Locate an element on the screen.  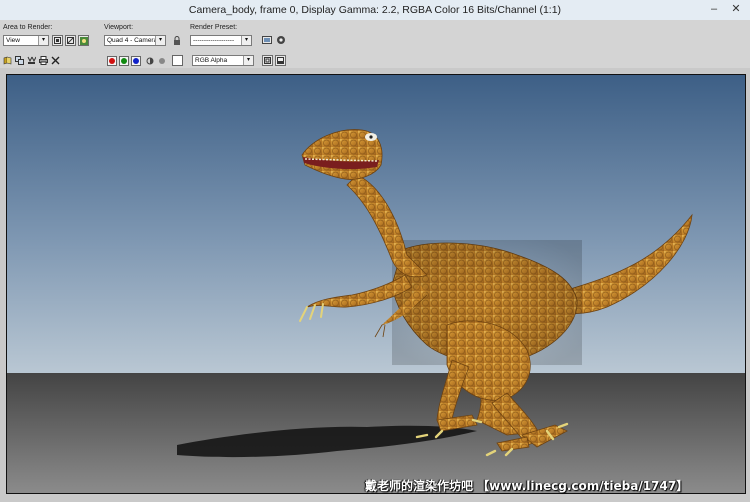
save-image-icon is located at coordinates (7, 60).